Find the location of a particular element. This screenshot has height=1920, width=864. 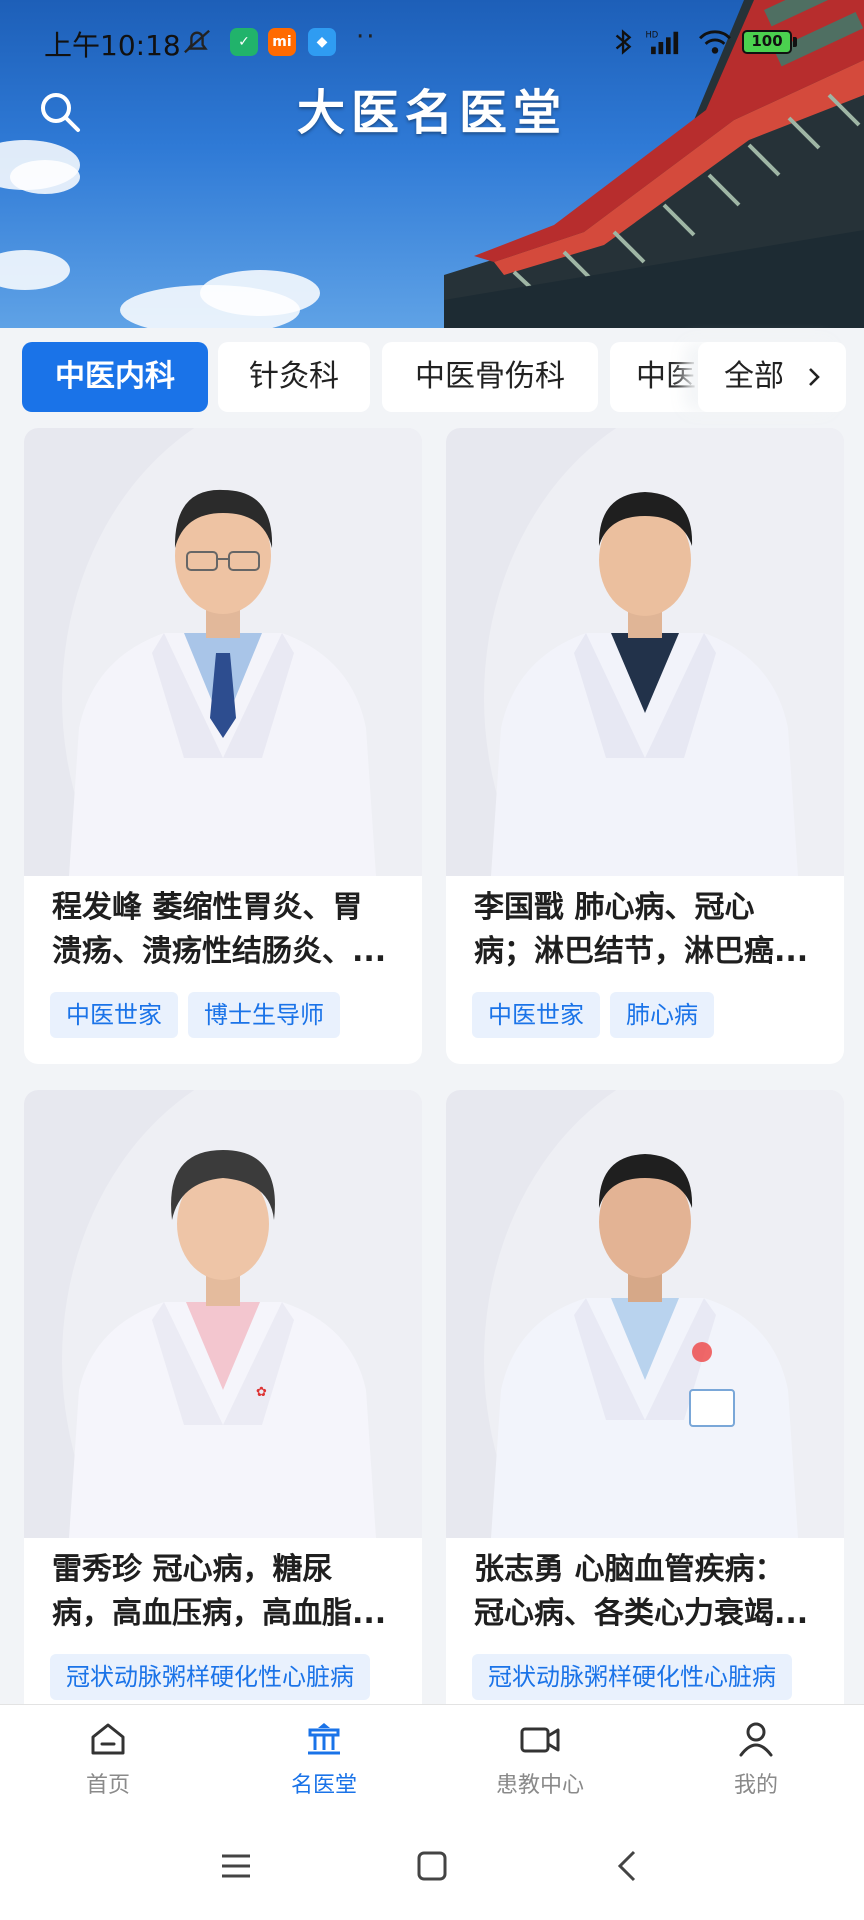

tab-acupuncture: 针灸科 is located at coordinates (294, 377).